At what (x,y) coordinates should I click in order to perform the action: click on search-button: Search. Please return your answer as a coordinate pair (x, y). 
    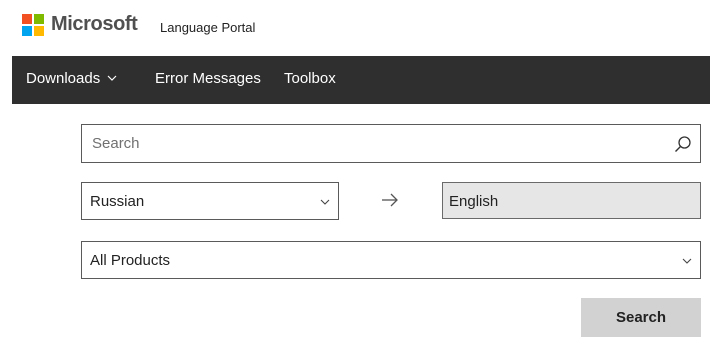
    Looking at the image, I should click on (641, 317).